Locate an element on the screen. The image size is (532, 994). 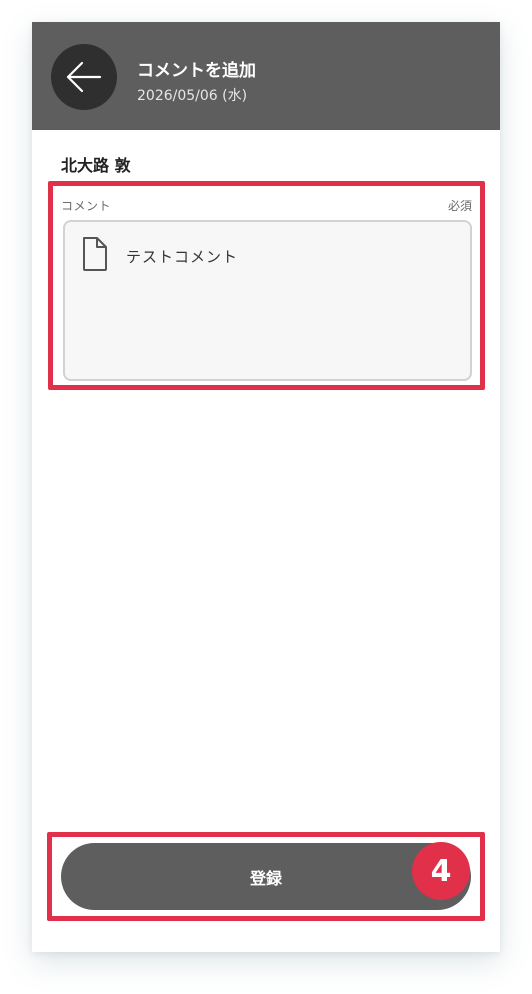
submit-label: 登録 is located at coordinates (265, 878).